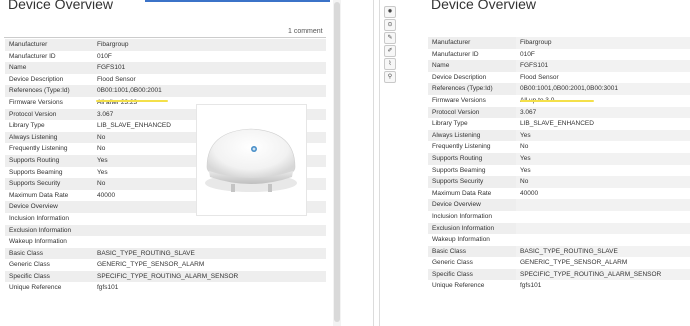 This screenshot has height=326, width=690. I want to click on property-label: Exclusion Information, so click(472, 228).